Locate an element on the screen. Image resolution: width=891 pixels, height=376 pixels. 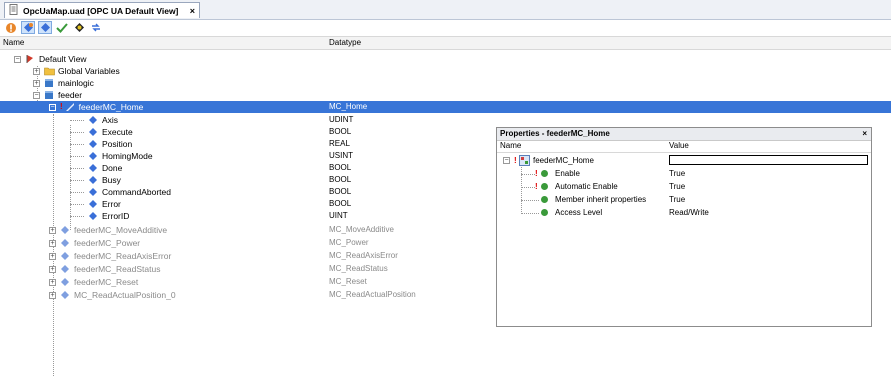
tree-label: Error is located at coordinates (111, 204).